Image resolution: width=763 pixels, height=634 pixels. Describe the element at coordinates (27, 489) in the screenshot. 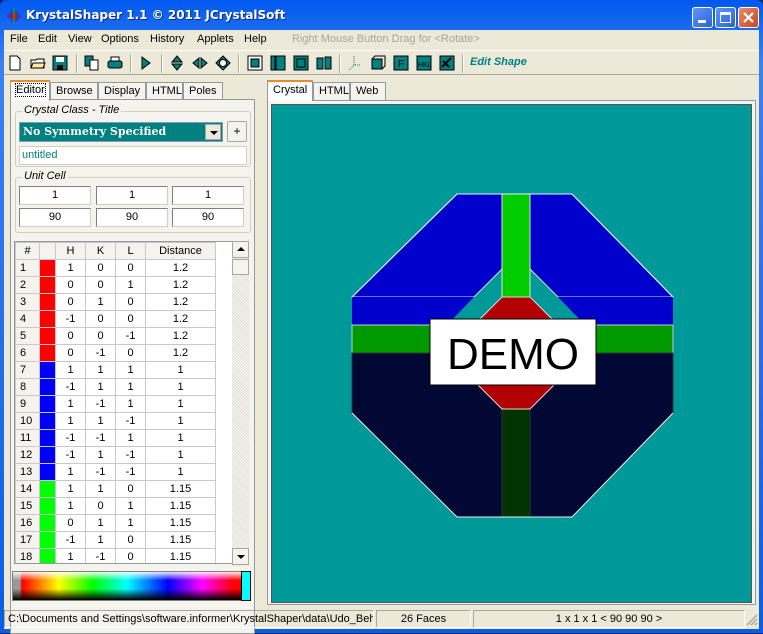

I see `row-number: 14` at that location.